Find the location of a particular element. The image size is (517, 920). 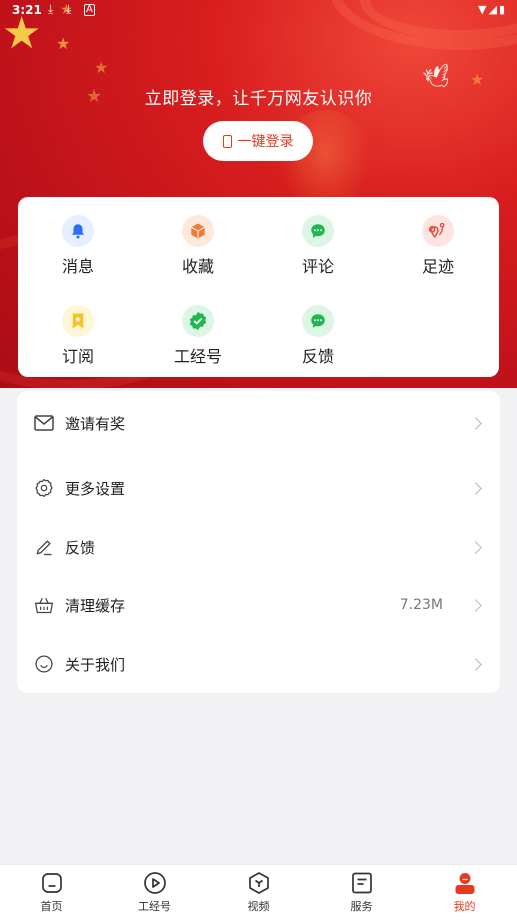

feedback-icon is located at coordinates (318, 321).